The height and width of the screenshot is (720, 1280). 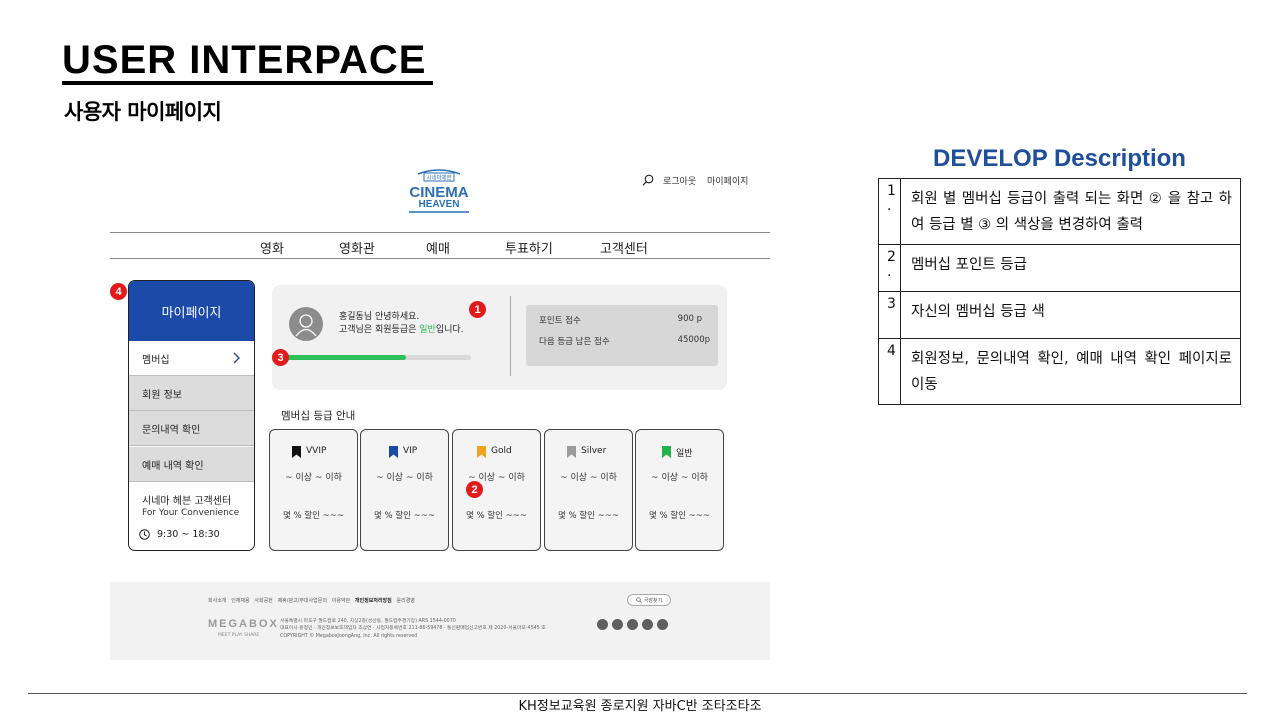 What do you see at coordinates (594, 451) in the screenshot?
I see `grade-name: Silver` at bounding box center [594, 451].